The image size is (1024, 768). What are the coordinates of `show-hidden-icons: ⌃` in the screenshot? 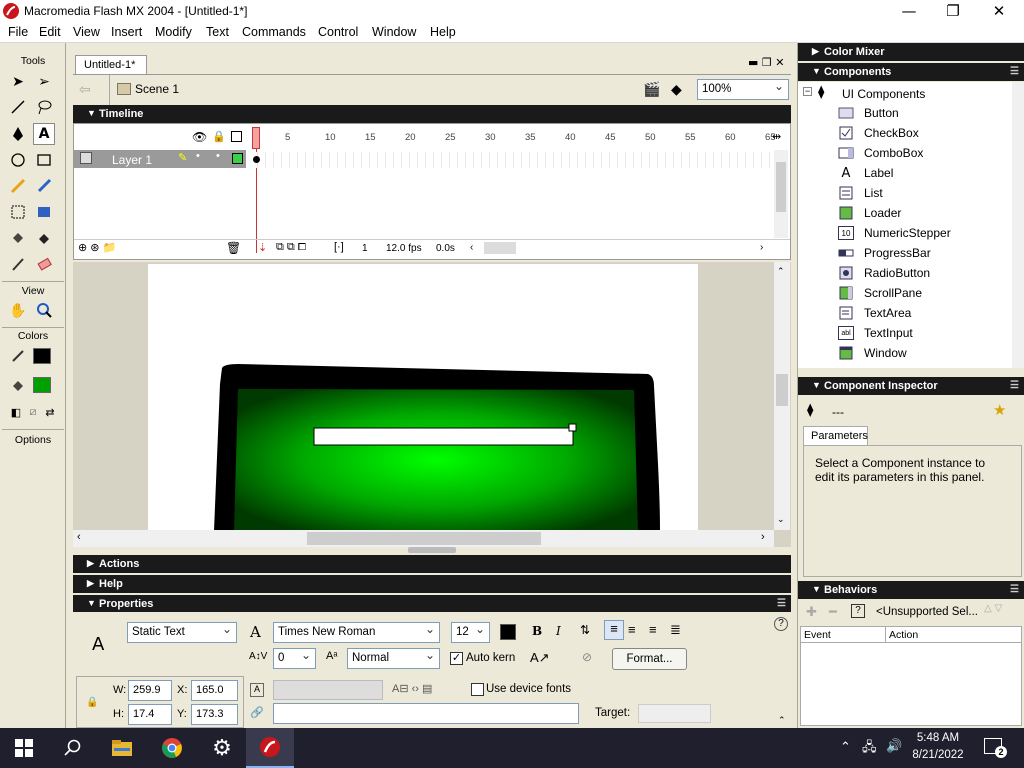 It's located at (845, 747).